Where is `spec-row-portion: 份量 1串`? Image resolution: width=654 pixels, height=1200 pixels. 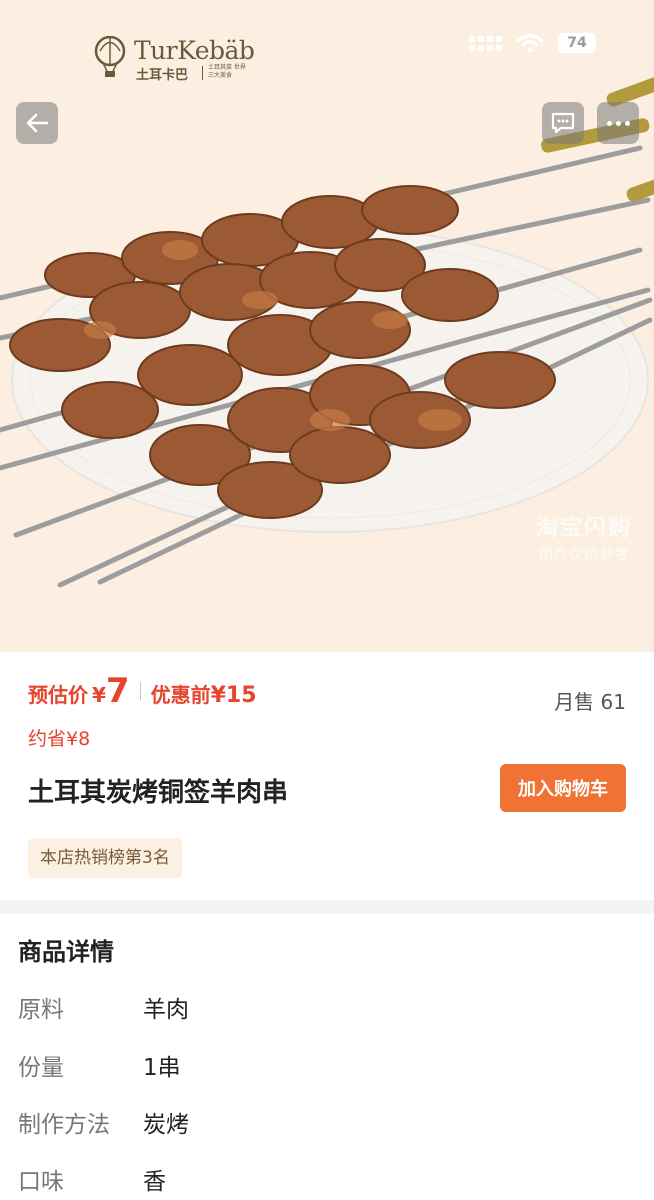
spec-row-portion: 份量 1串 is located at coordinates (99, 1065).